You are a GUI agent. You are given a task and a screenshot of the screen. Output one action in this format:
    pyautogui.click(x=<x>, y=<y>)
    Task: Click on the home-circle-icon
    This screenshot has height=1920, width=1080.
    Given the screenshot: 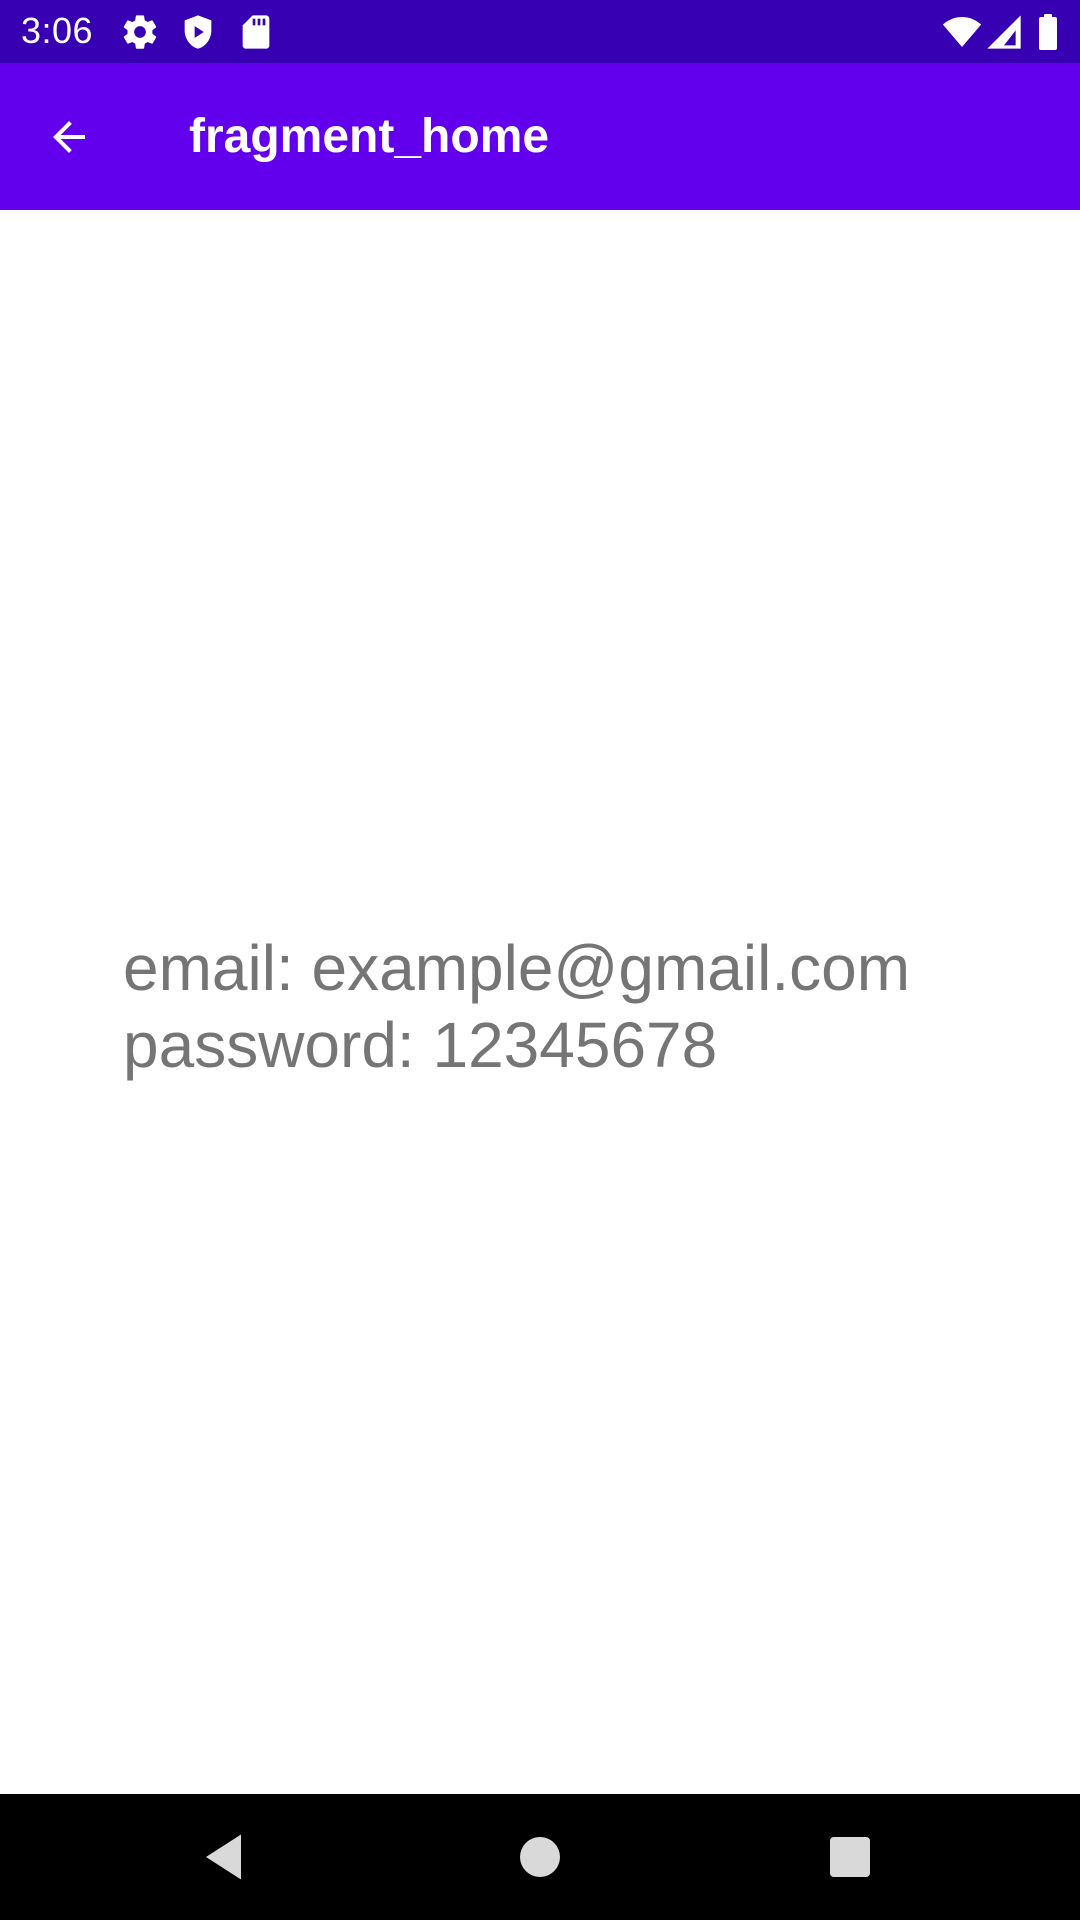 What is the action you would take?
    pyautogui.click(x=540, y=1857)
    